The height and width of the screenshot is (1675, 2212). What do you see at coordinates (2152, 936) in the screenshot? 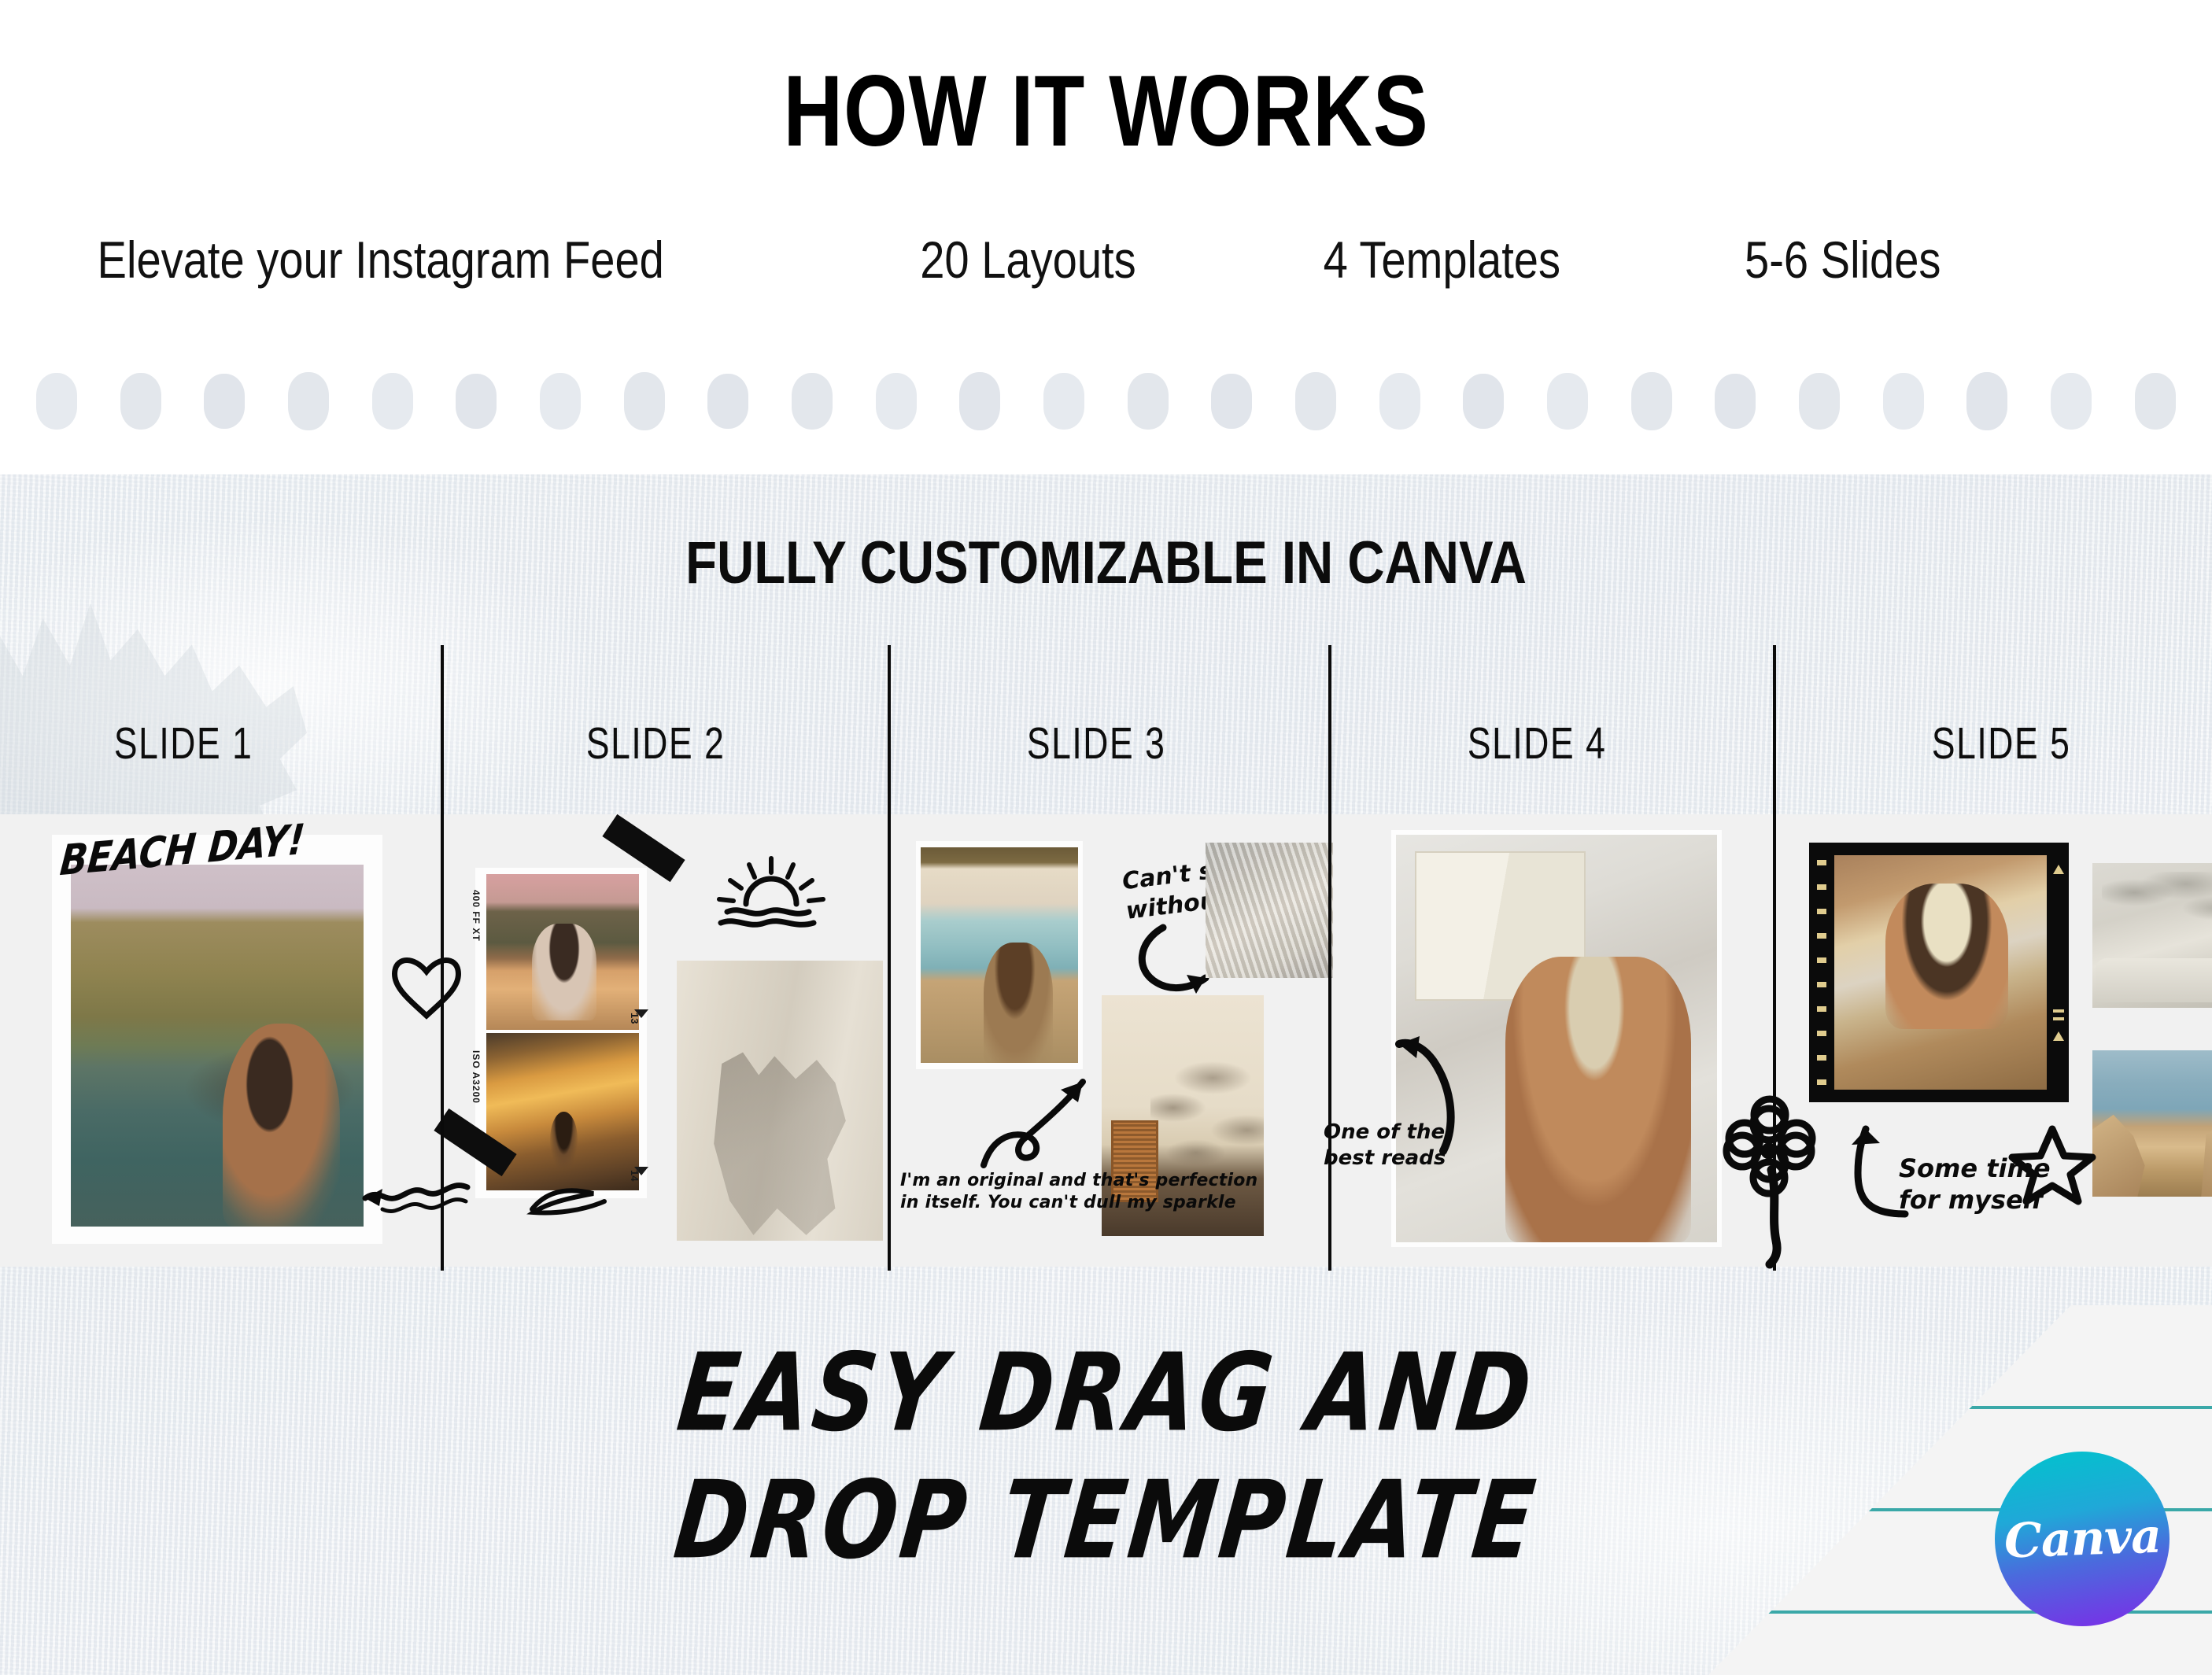
I see `photo-palm-shadow-daybed` at bounding box center [2152, 936].